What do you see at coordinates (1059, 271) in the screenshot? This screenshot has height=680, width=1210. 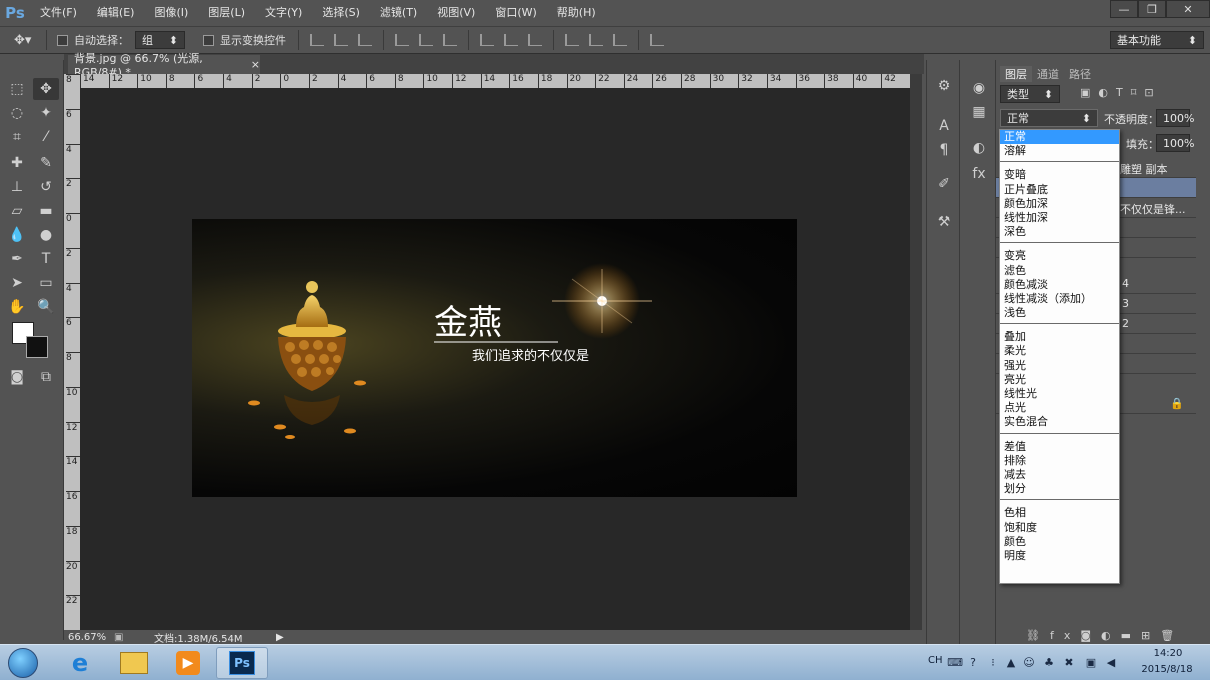 I see `blend-screen: 滤色` at bounding box center [1059, 271].